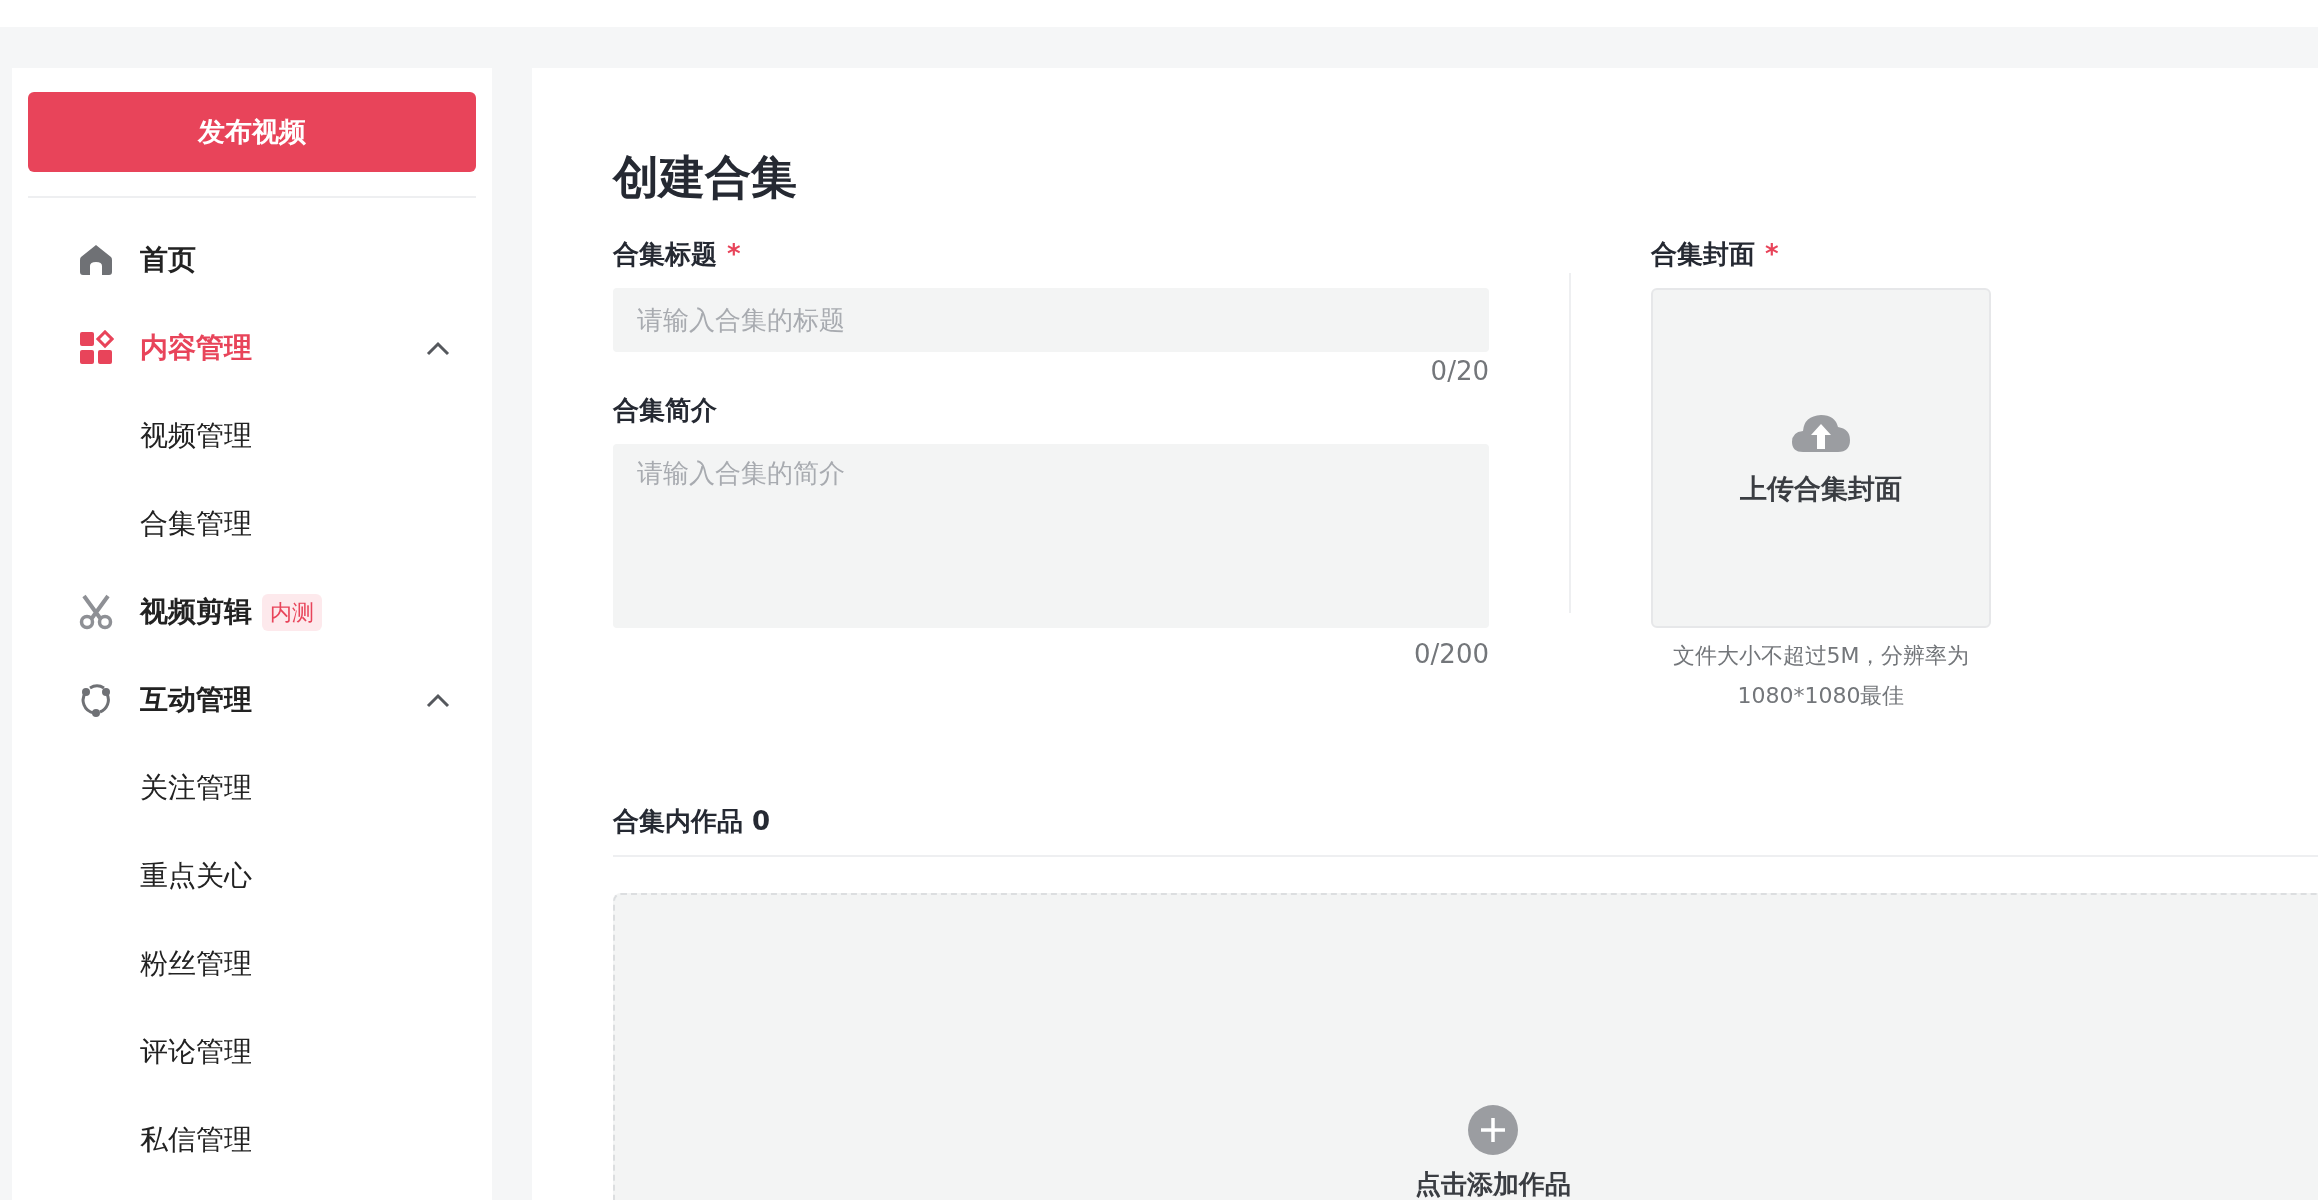  What do you see at coordinates (292, 612) in the screenshot?
I see `beta-tag: 内测` at bounding box center [292, 612].